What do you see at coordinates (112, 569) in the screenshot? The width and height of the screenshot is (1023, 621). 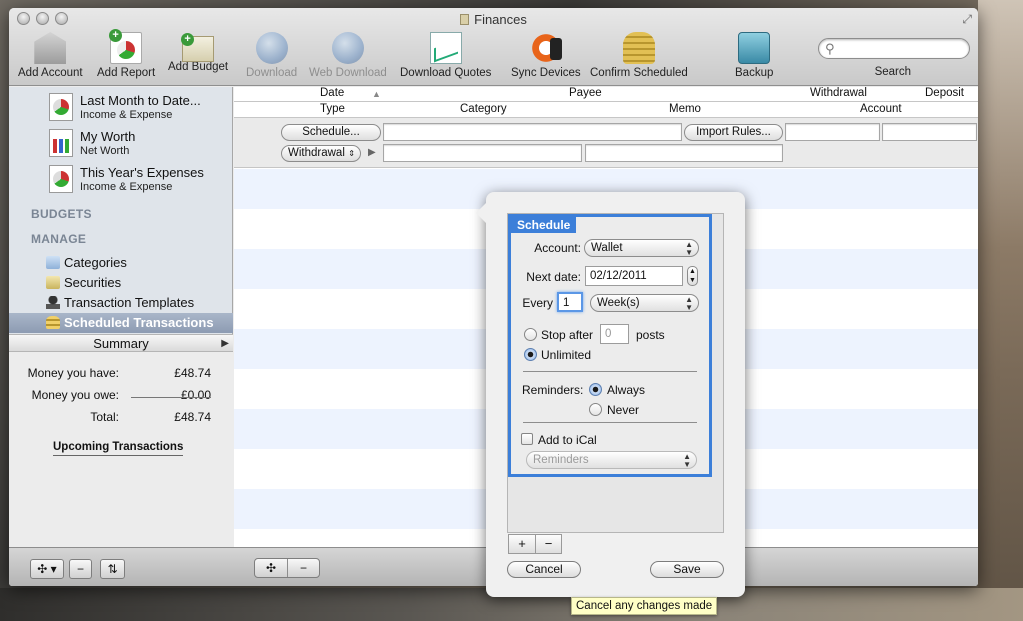 I see `sort-toggle-button: ⇅` at bounding box center [112, 569].